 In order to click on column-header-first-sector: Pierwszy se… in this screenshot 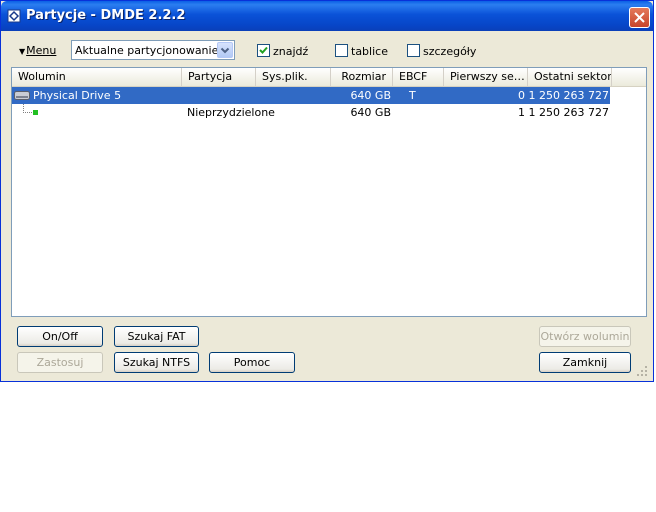, I will do `click(486, 77)`.